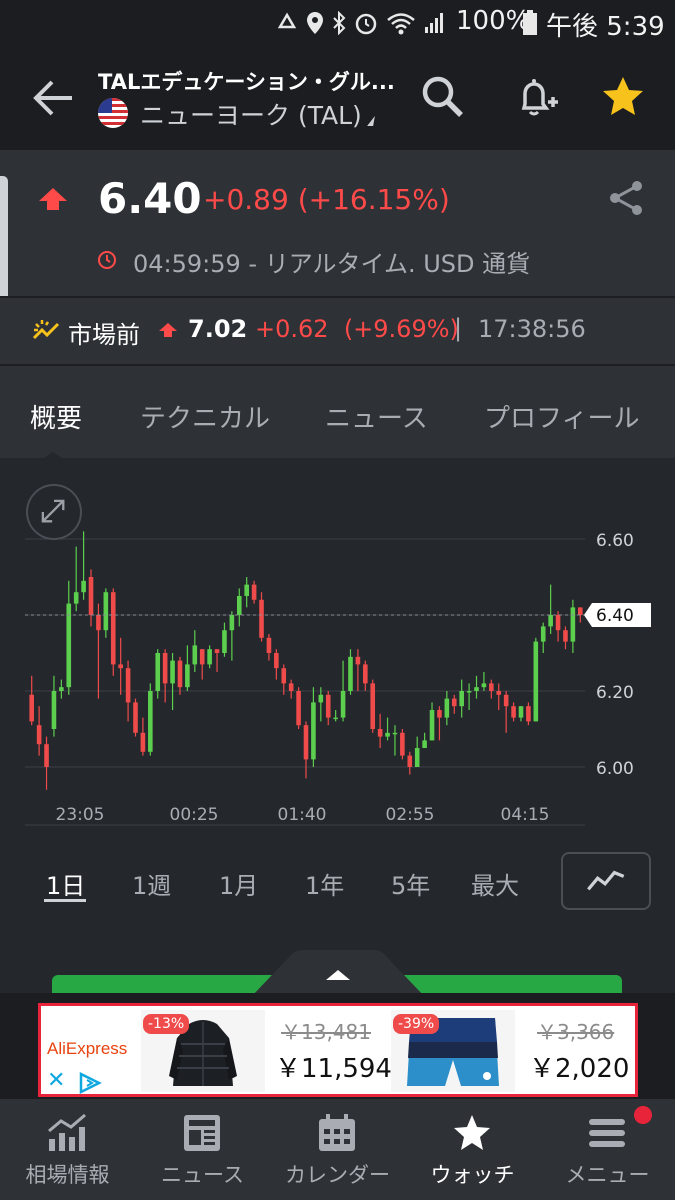 The image size is (675, 1200). What do you see at coordinates (90, 1083) in the screenshot?
I see `adchoices-icon` at bounding box center [90, 1083].